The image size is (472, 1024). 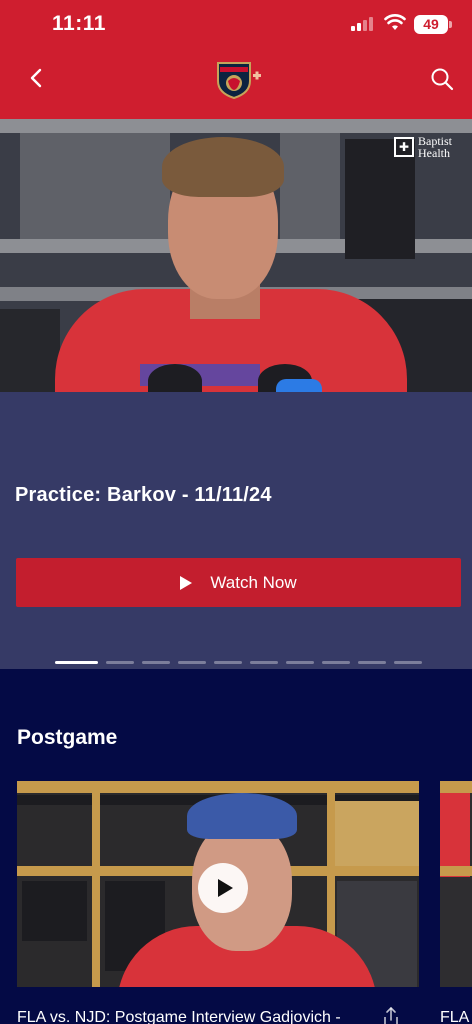 I want to click on status-time: 11:11, so click(x=79, y=23).